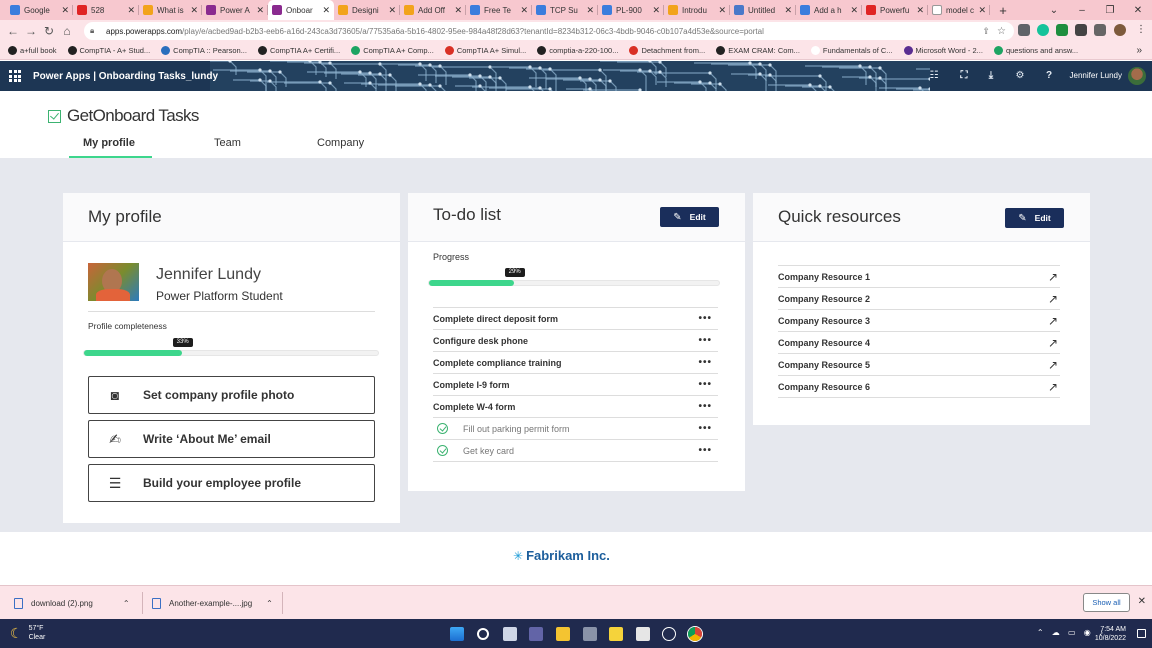 This screenshot has width=1152, height=648. Describe the element at coordinates (13, 31) in the screenshot. I see `back-icon: ←` at that location.